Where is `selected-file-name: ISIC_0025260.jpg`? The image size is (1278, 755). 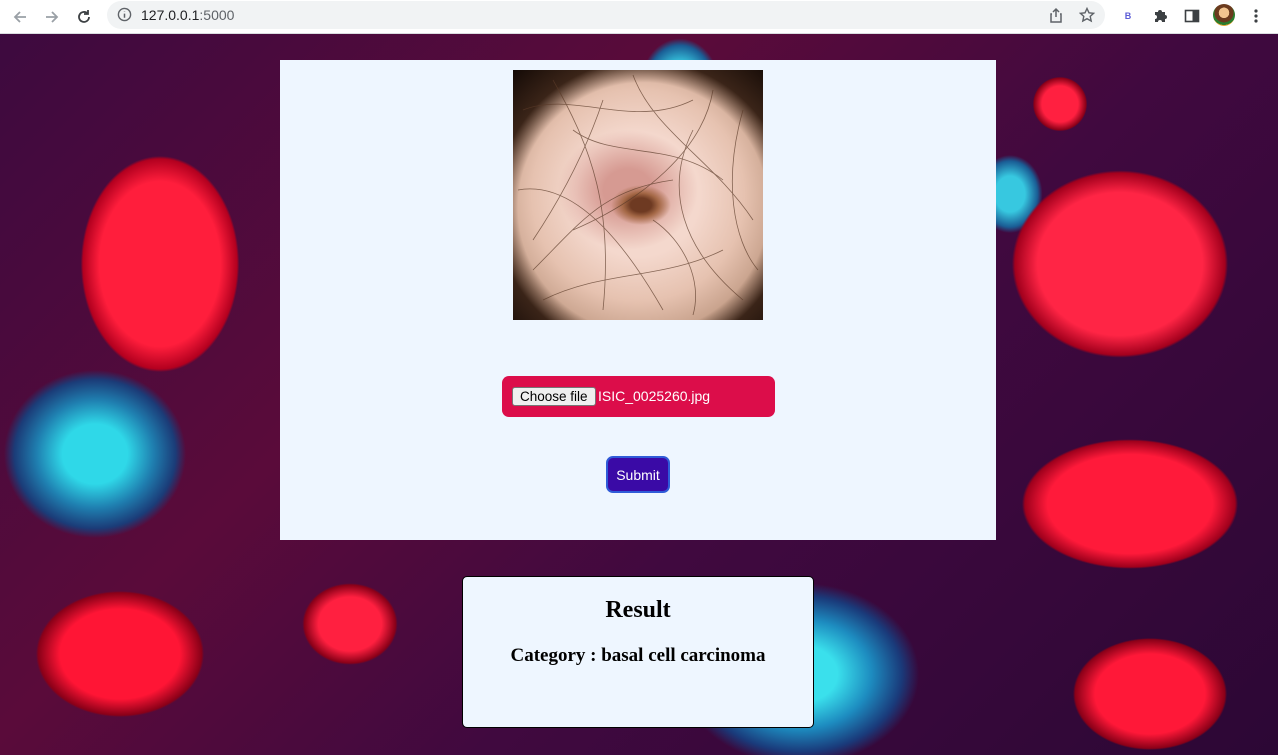
selected-file-name: ISIC_0025260.jpg is located at coordinates (654, 396).